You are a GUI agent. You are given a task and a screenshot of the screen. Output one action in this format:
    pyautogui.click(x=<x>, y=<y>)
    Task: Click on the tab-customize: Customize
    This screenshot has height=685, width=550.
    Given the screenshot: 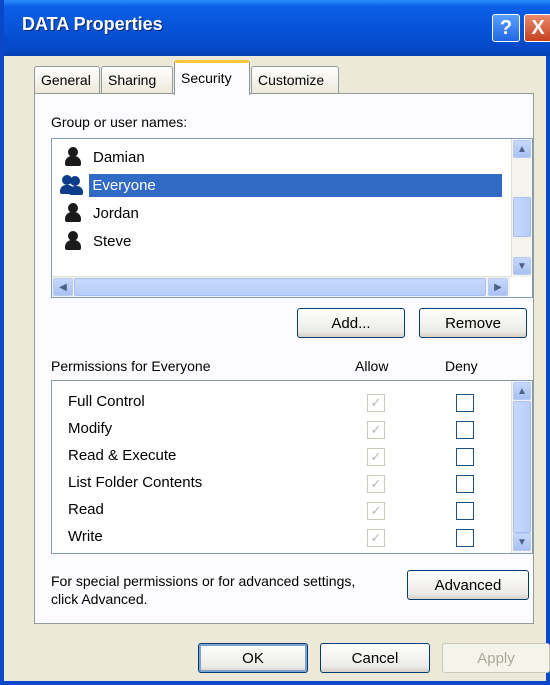 What is the action you would take?
    pyautogui.click(x=295, y=80)
    